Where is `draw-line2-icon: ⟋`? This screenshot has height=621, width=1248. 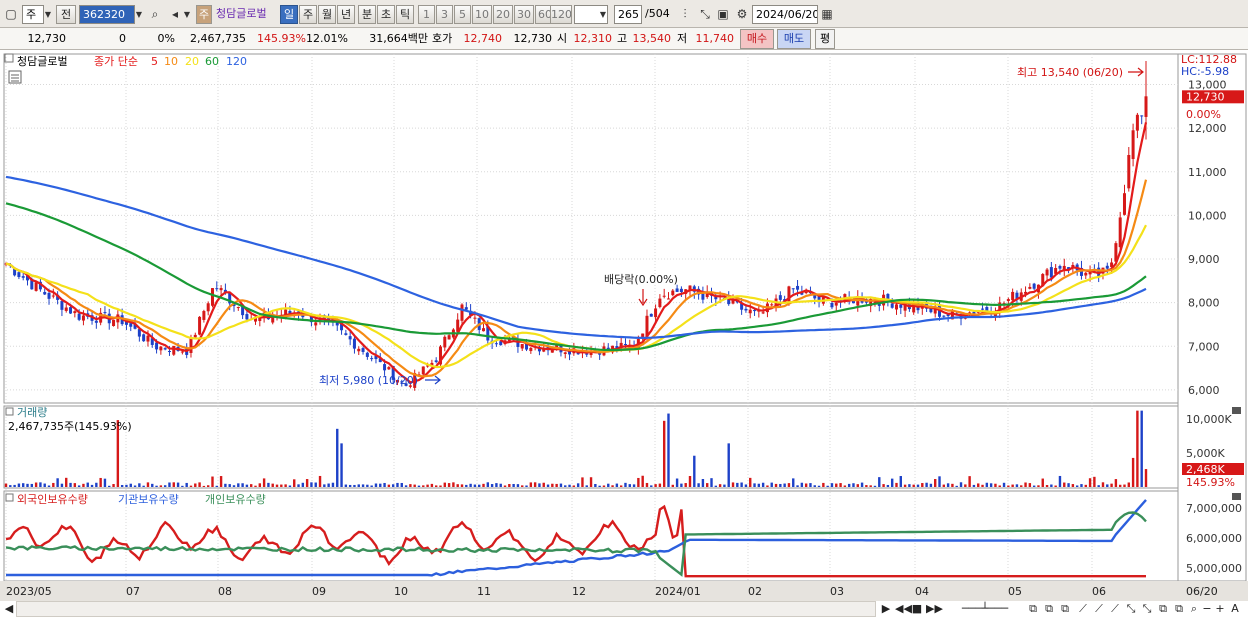
draw-line2-icon: ⟋ is located at coordinates (1099, 609).